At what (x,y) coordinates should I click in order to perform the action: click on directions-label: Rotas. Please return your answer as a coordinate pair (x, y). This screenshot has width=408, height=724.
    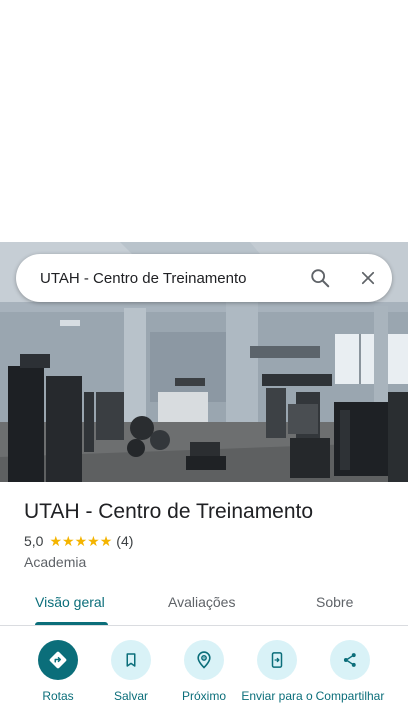
    Looking at the image, I should click on (58, 696).